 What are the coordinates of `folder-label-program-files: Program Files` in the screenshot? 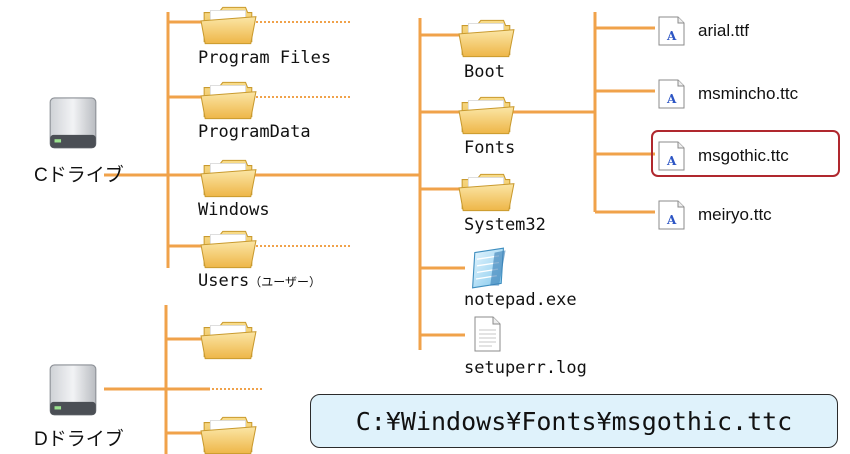 It's located at (264, 58).